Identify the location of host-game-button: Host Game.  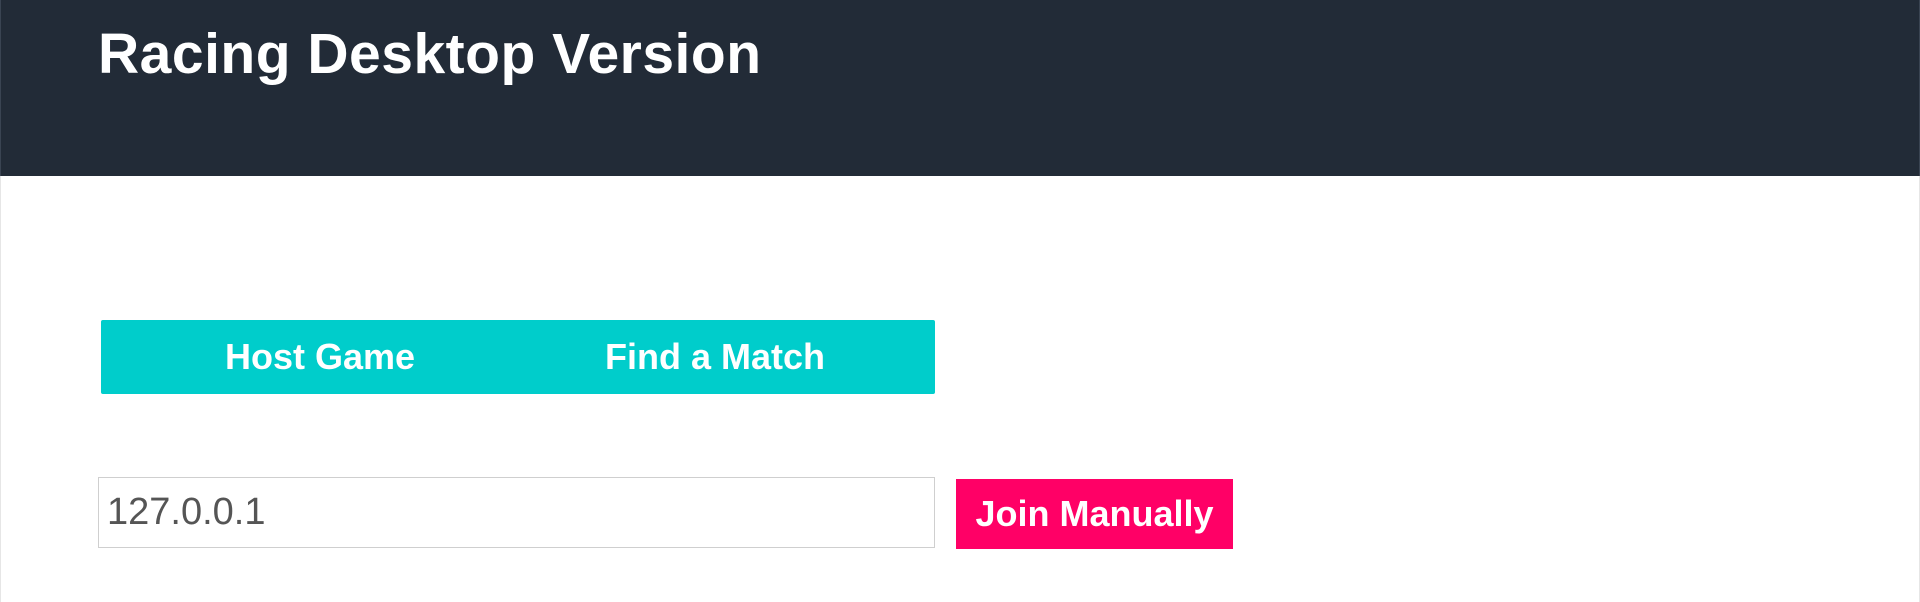
(320, 357).